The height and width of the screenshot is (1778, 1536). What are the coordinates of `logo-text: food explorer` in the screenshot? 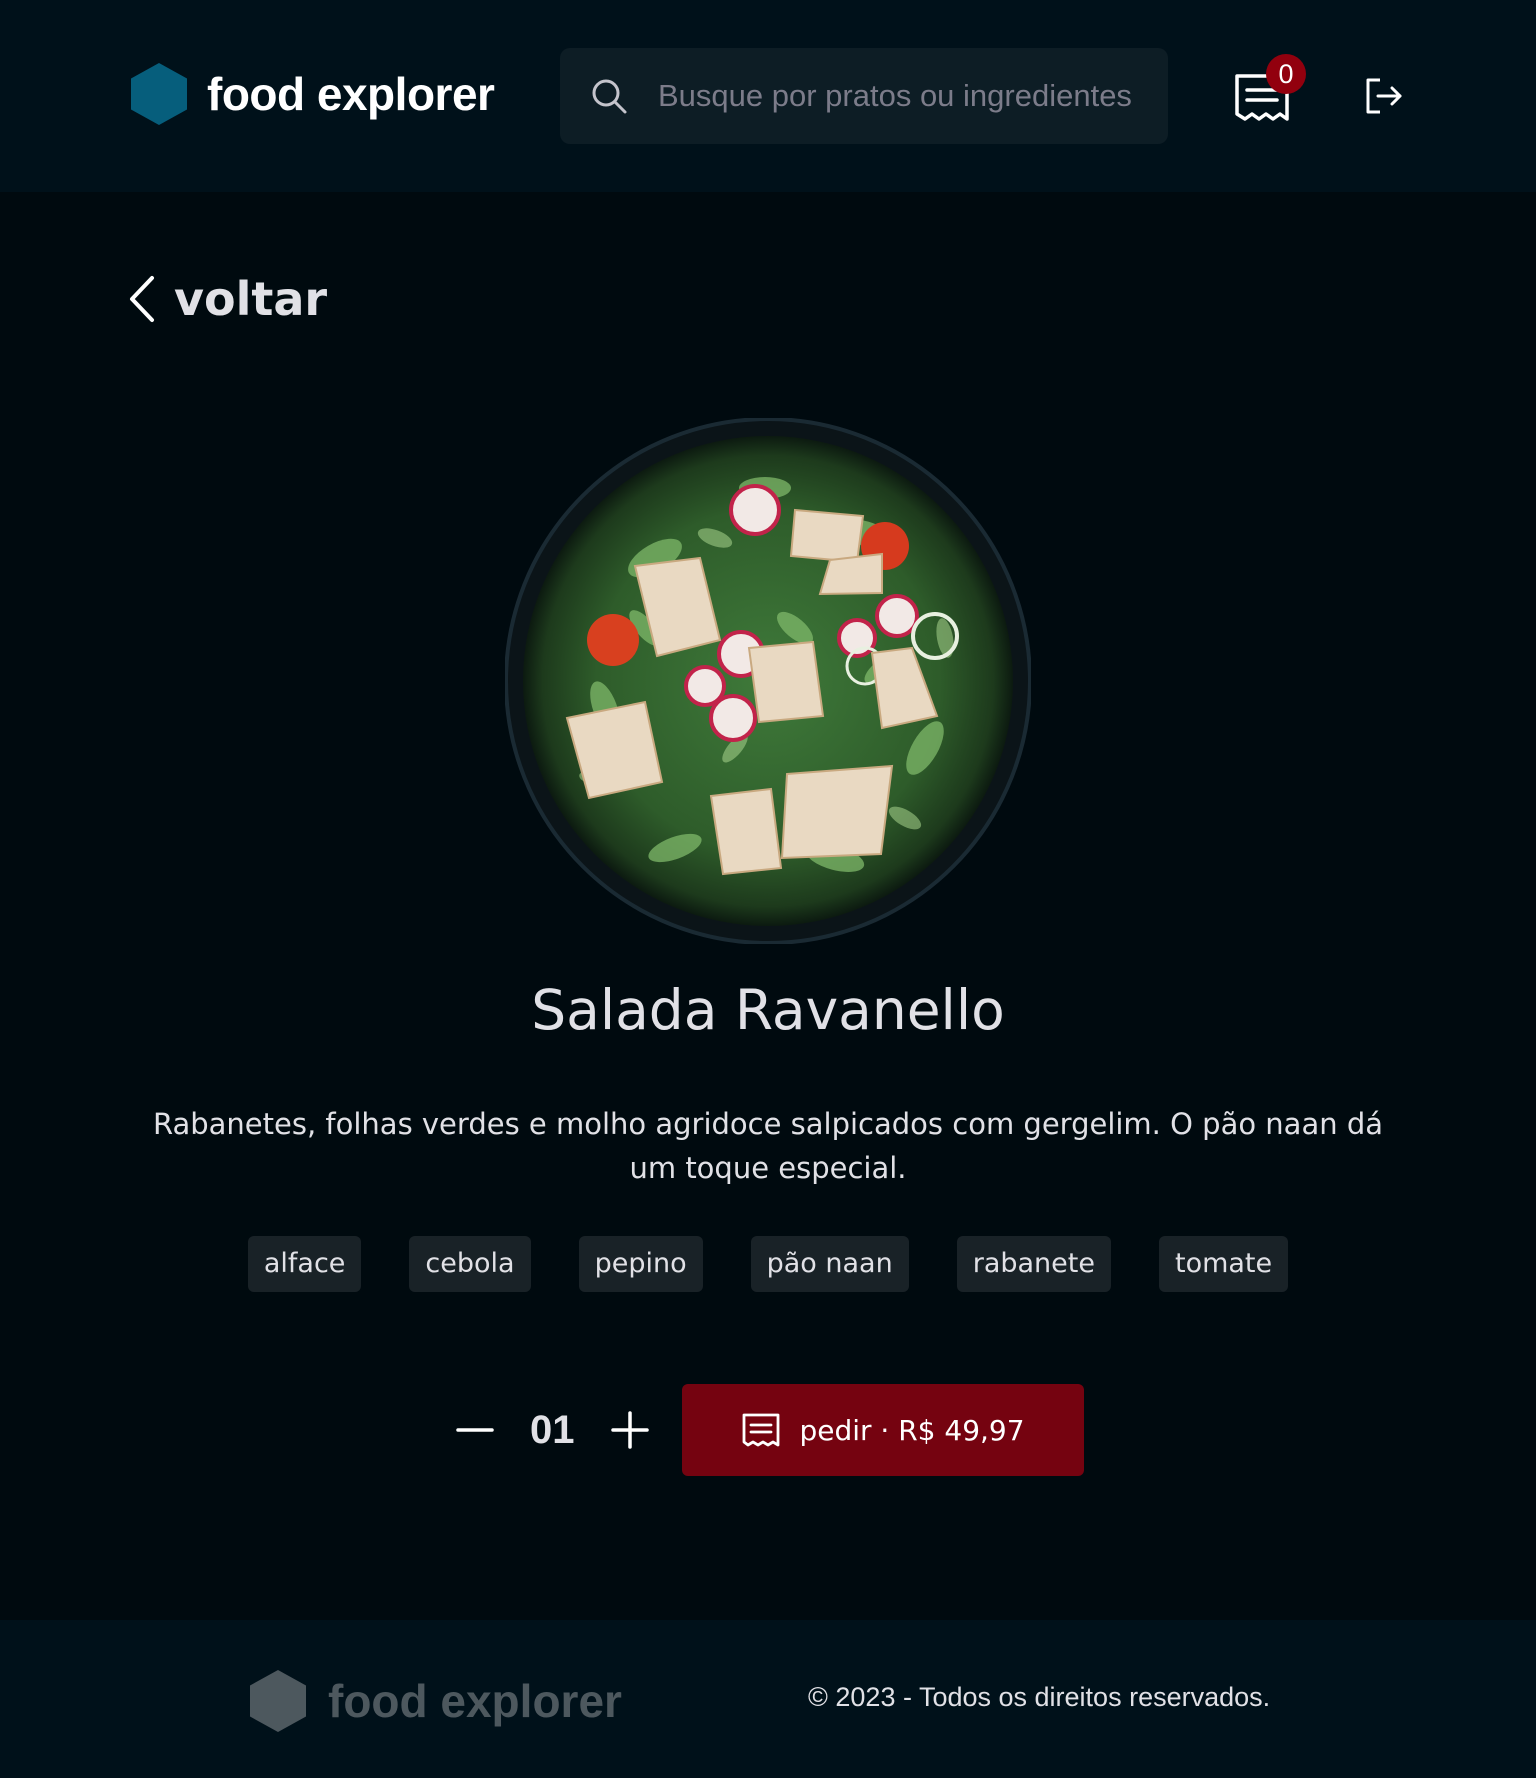 It's located at (351, 94).